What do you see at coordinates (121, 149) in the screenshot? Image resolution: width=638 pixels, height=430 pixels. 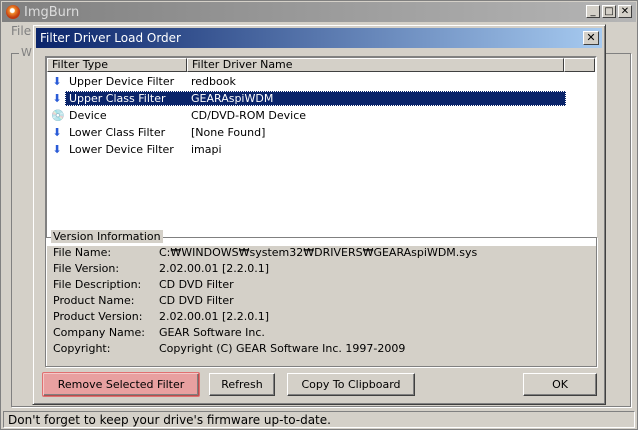 I see `filter-type-cell: Lower Device Filter` at bounding box center [121, 149].